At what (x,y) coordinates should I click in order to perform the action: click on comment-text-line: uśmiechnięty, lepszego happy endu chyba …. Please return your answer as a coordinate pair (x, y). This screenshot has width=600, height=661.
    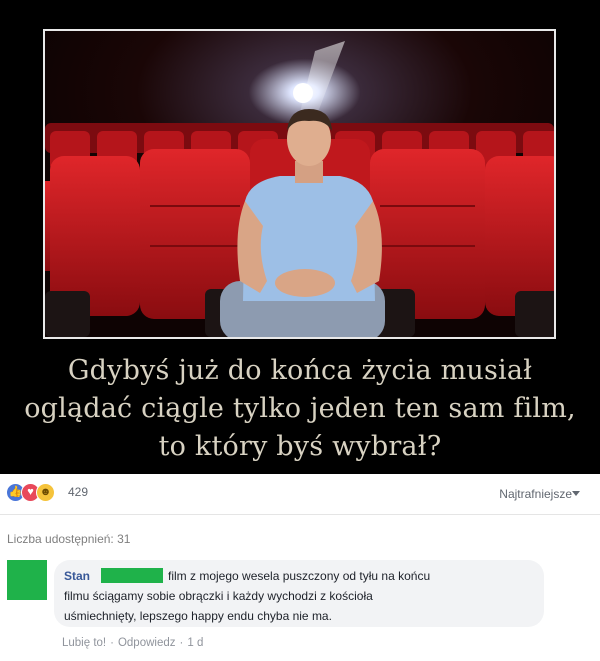
    Looking at the image, I should click on (198, 616).